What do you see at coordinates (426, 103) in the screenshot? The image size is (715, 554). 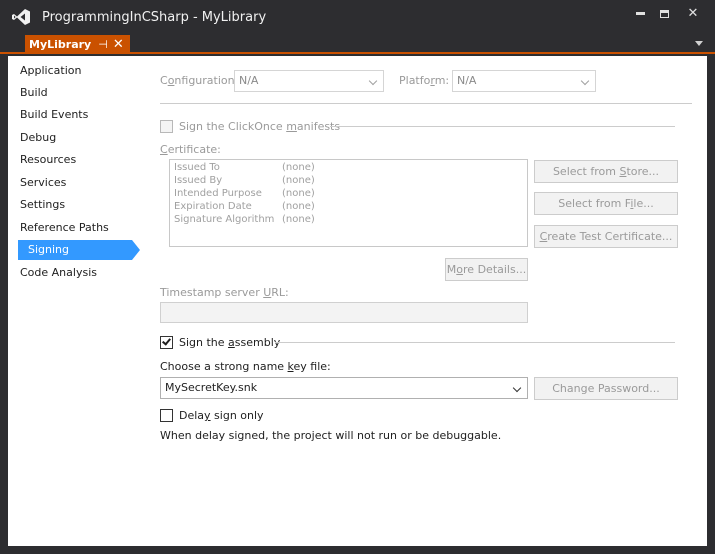 I see `config-divider` at bounding box center [426, 103].